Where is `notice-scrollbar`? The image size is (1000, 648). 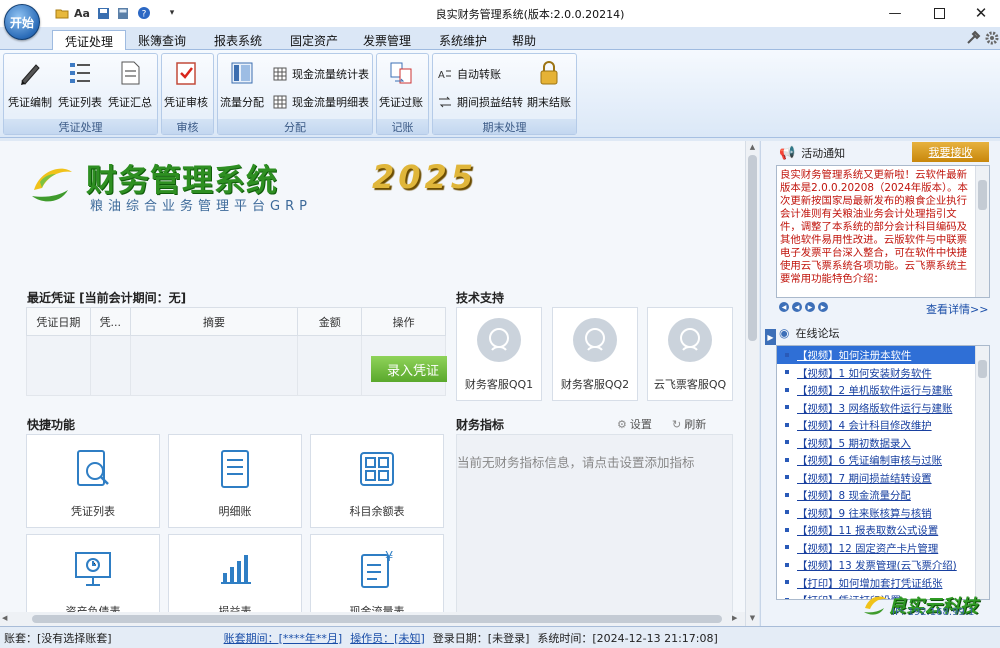 notice-scrollbar is located at coordinates (982, 231).